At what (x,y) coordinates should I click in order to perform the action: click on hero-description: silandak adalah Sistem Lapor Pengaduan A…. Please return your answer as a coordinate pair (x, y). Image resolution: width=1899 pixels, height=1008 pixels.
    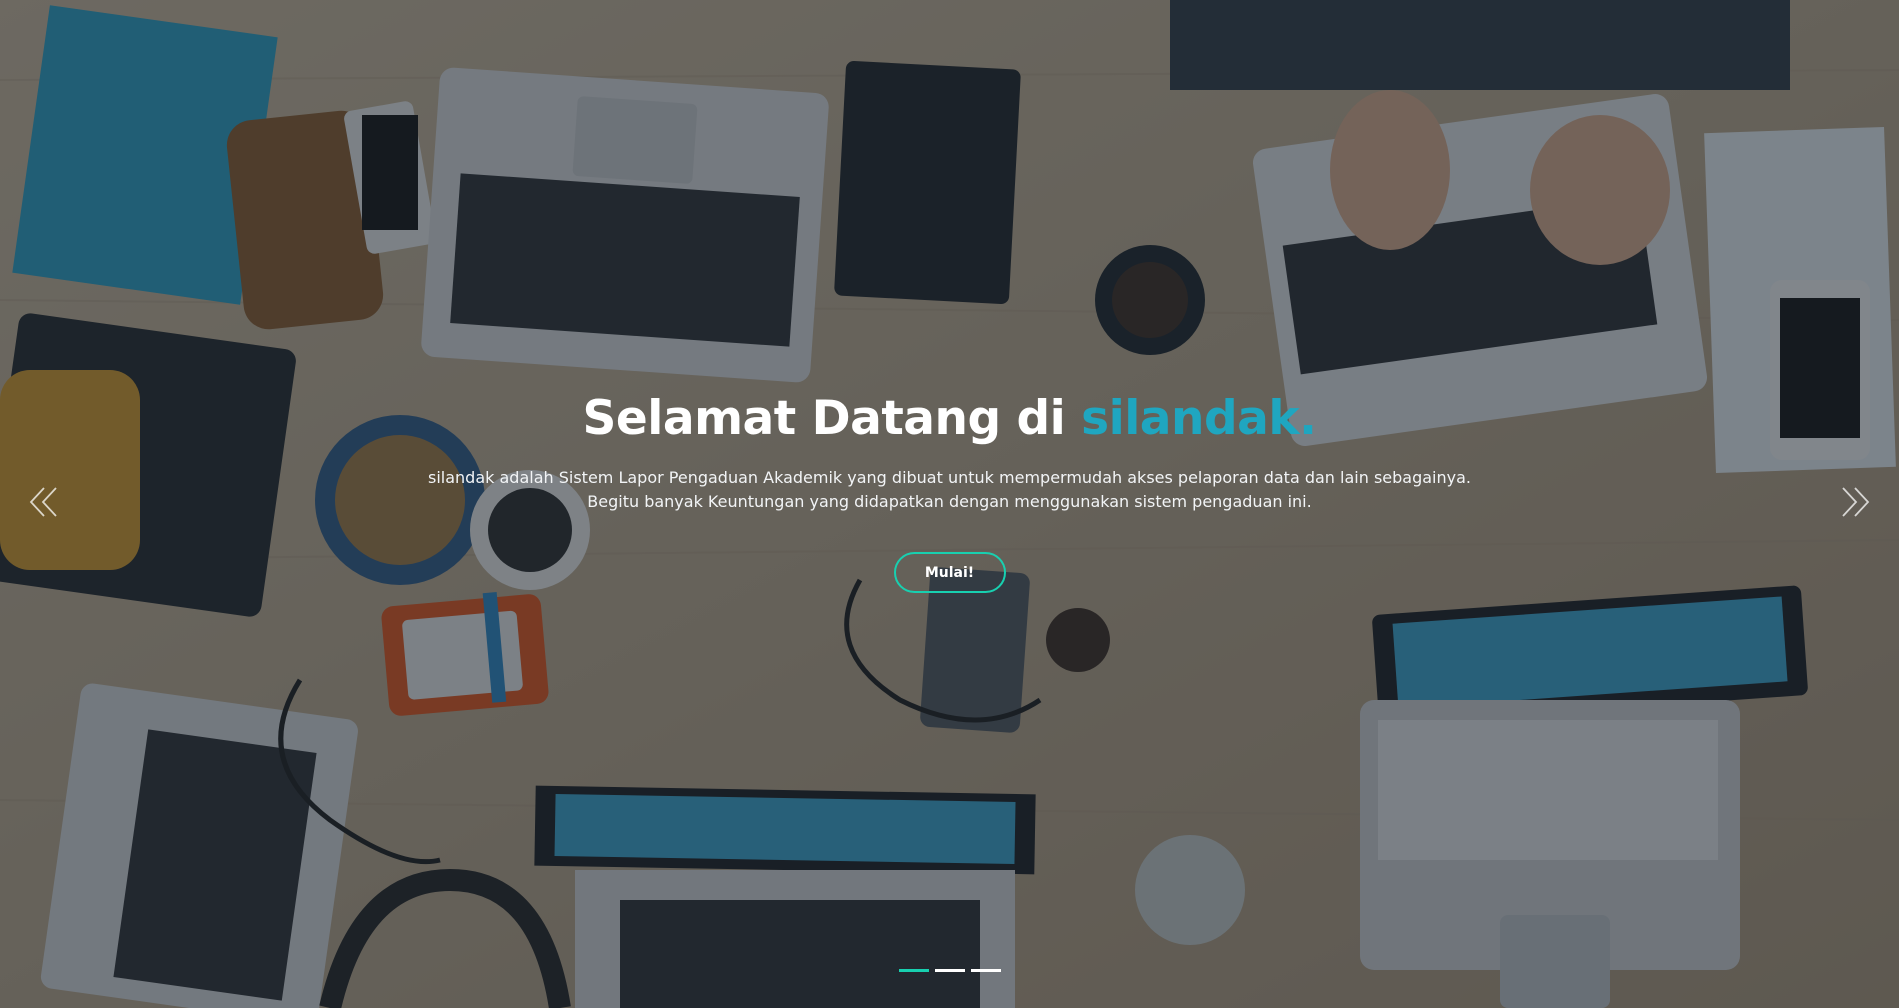
    Looking at the image, I should click on (949, 490).